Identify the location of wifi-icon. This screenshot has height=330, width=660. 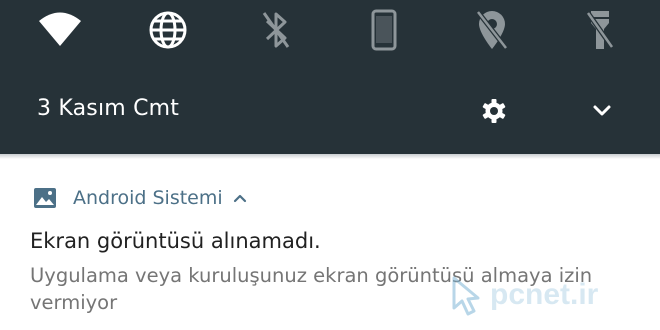
(60, 29).